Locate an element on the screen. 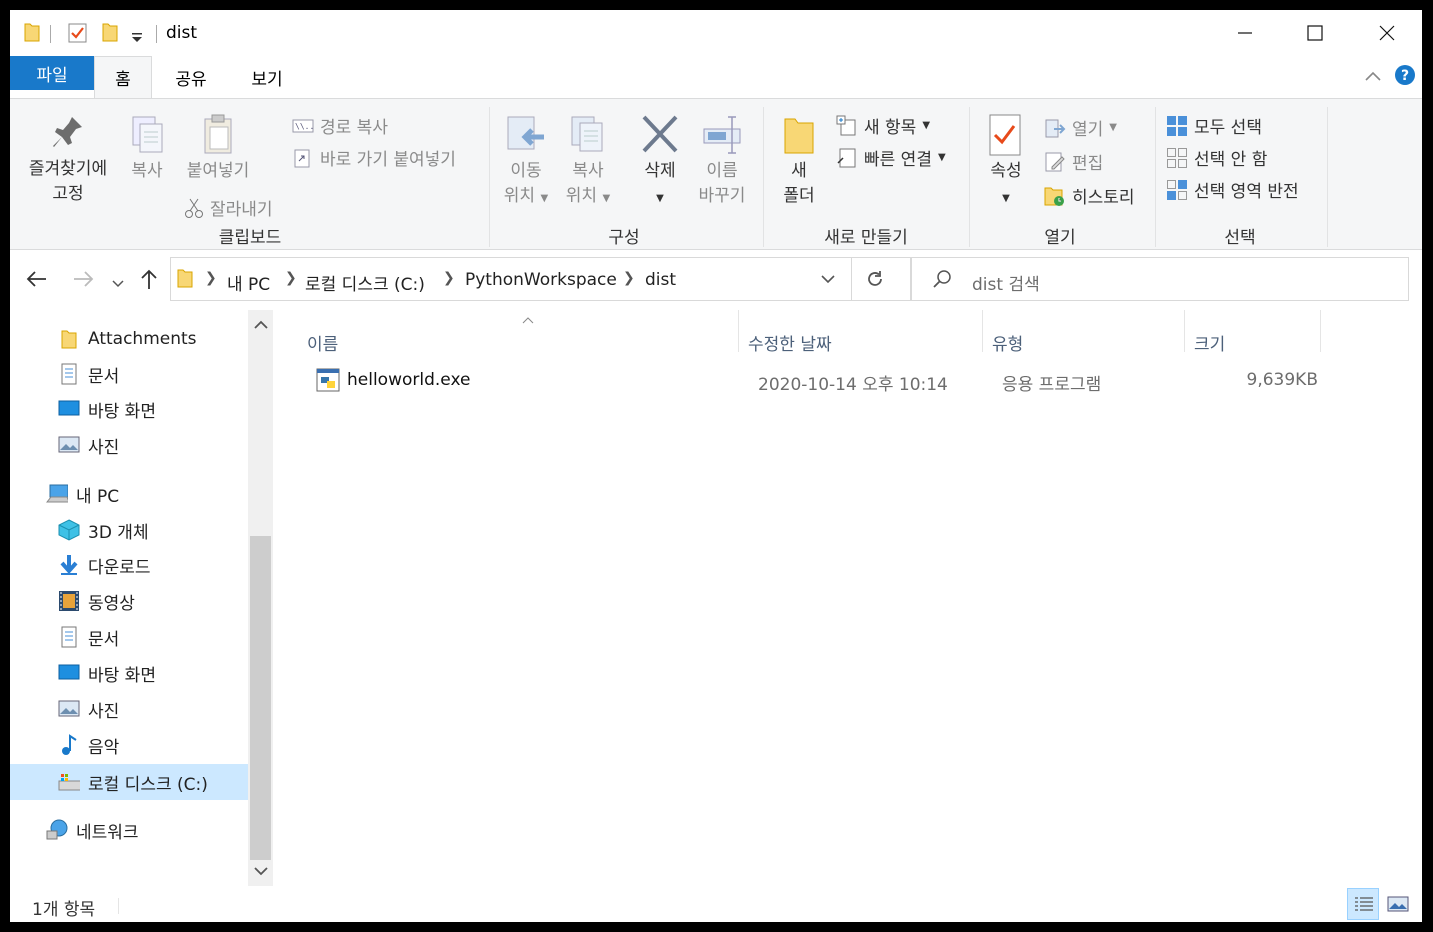  recent-locations-button is located at coordinates (118, 283).